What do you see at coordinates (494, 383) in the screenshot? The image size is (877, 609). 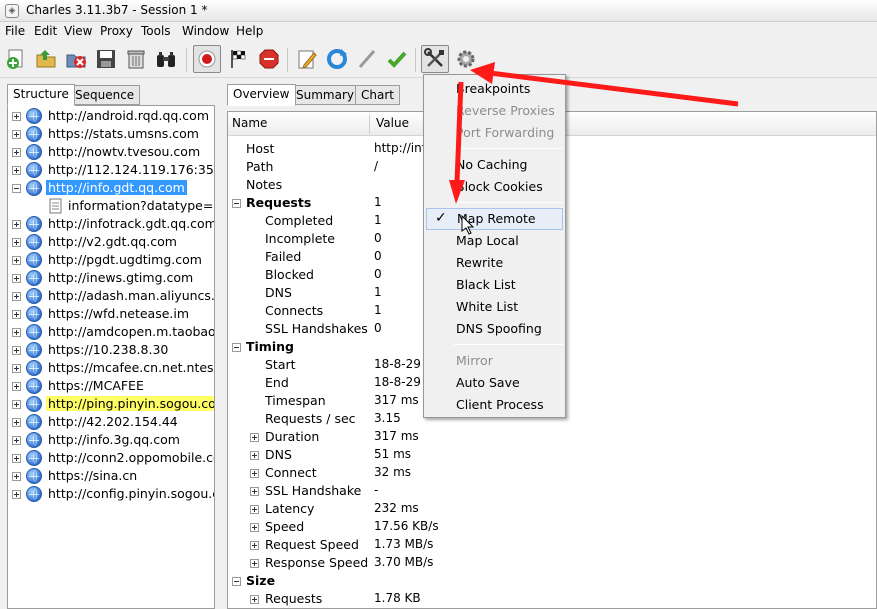 I see `menu-item-auto-save: Auto Save` at bounding box center [494, 383].